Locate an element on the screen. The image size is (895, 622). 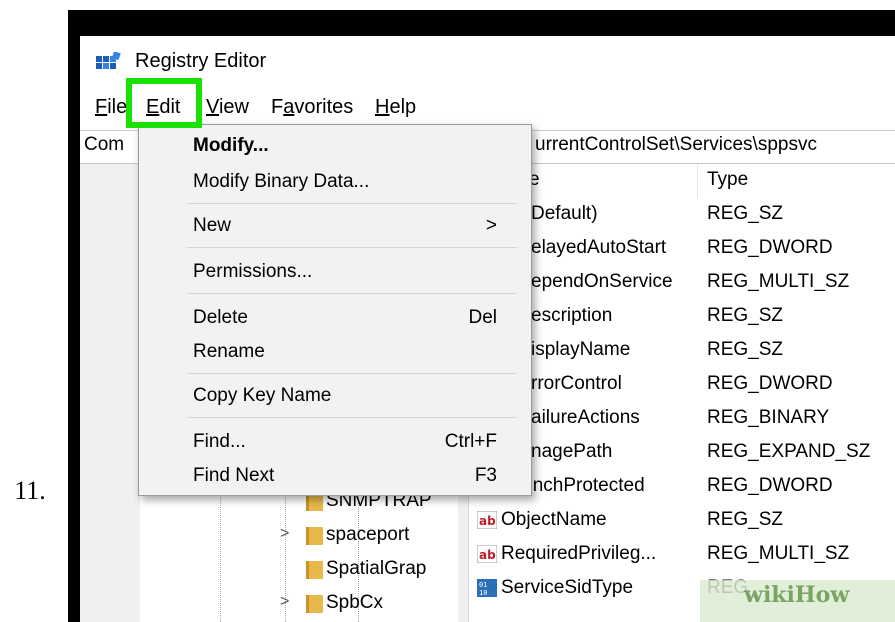
column-divider is located at coordinates (697, 181).